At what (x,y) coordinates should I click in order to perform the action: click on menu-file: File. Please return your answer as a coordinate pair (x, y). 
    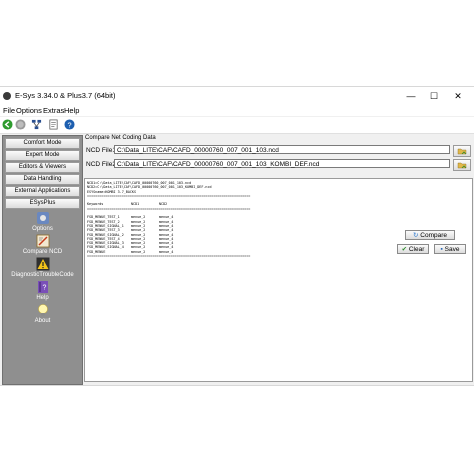
    Looking at the image, I should click on (9, 110).